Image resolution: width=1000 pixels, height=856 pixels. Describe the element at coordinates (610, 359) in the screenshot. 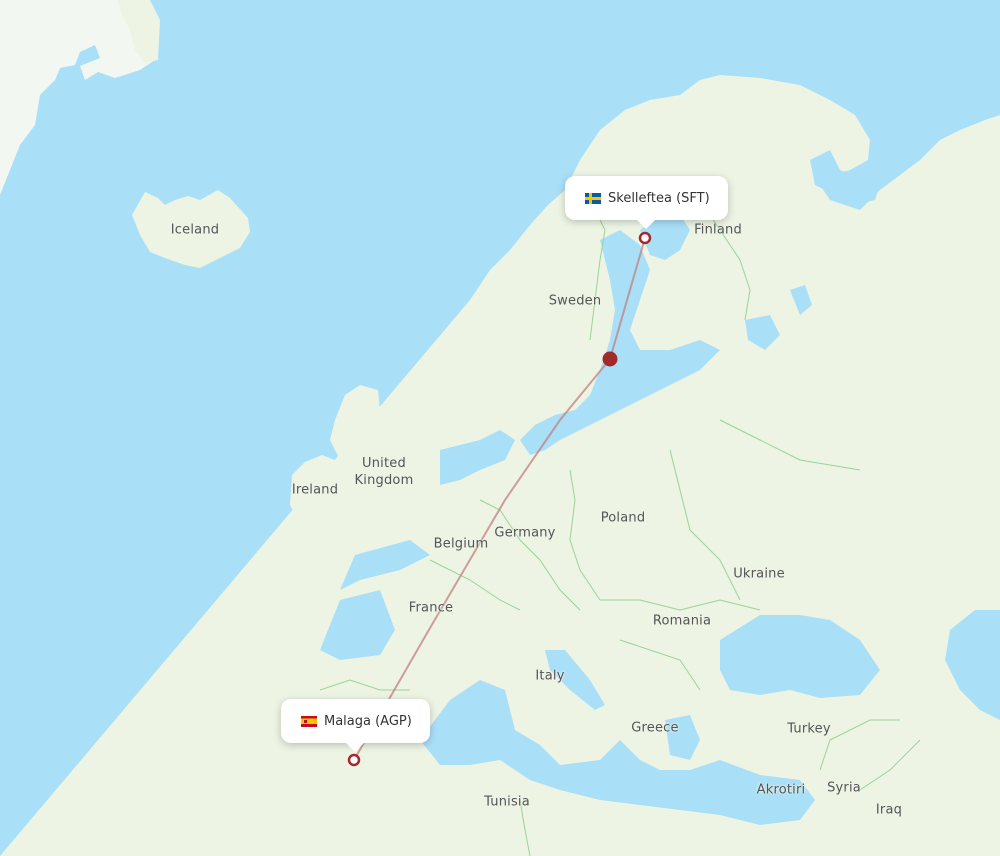

I see `aircraft-position-dot` at that location.